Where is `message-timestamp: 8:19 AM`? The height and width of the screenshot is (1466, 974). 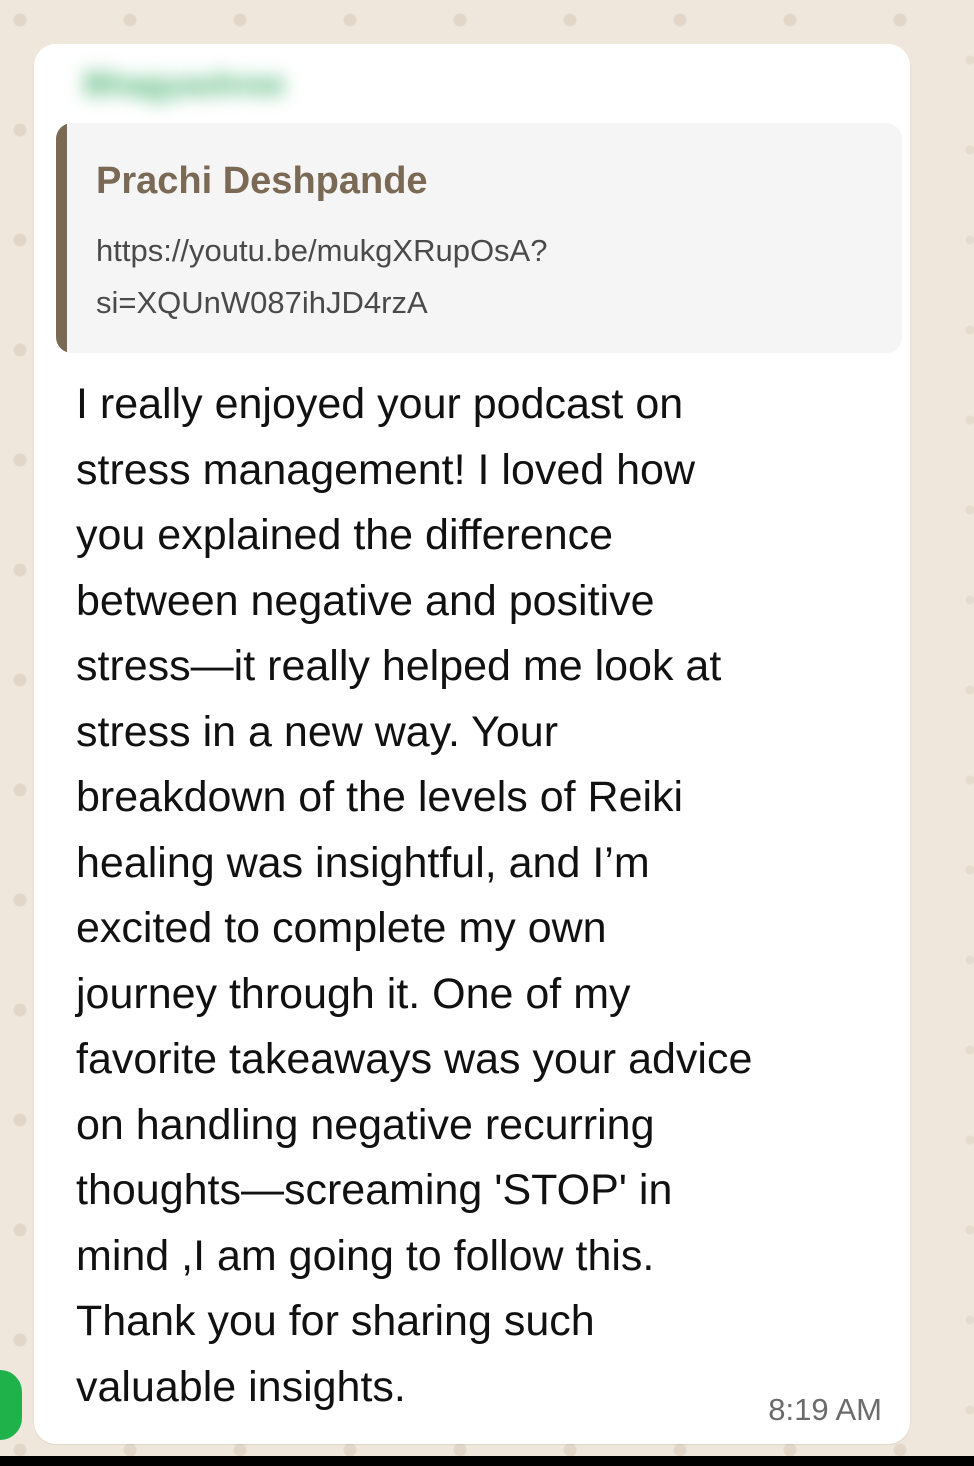
message-timestamp: 8:19 AM is located at coordinates (825, 1409).